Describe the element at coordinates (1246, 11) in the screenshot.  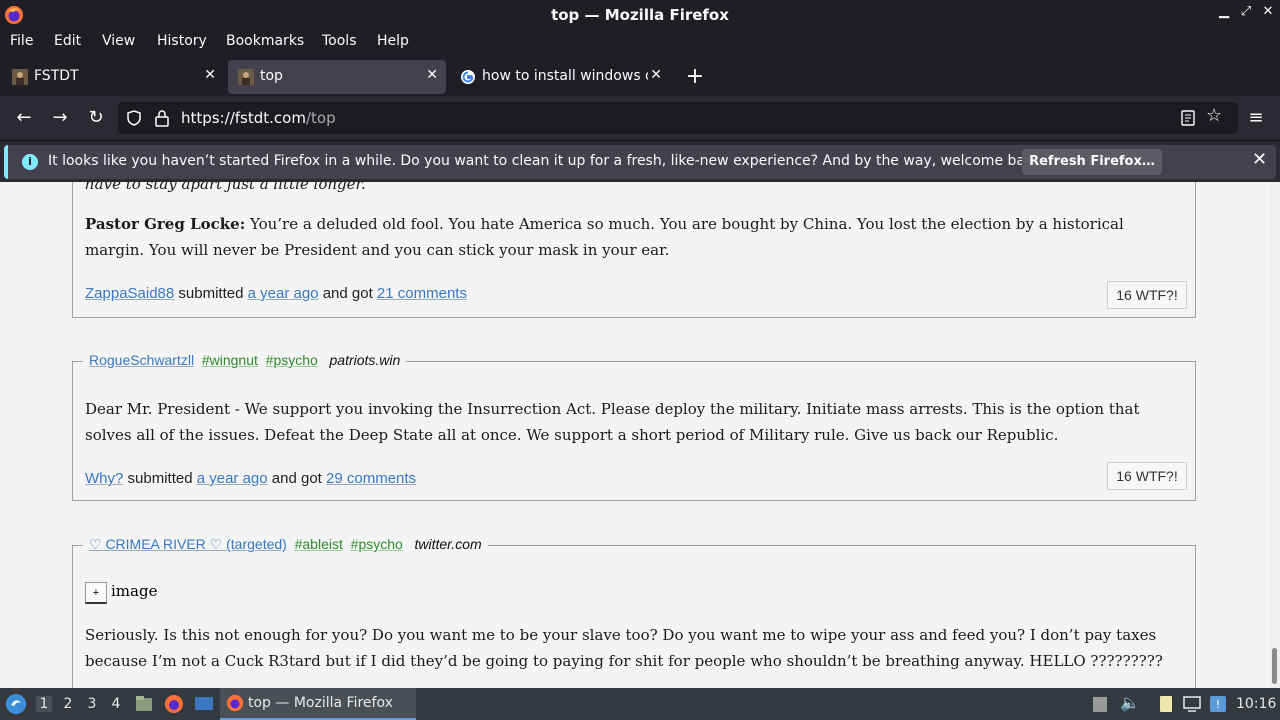
I see `restore-button: ⤢` at that location.